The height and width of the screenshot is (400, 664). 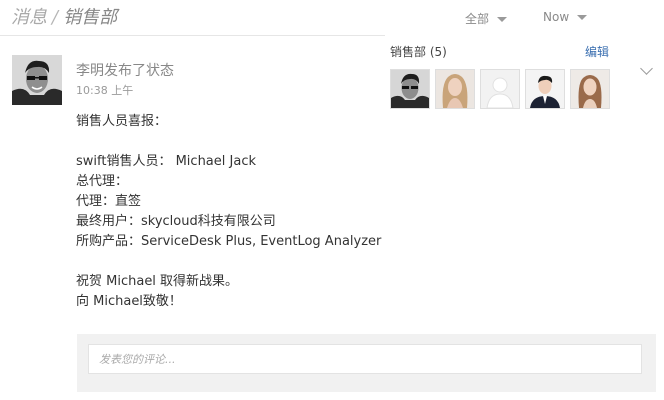 I want to click on post-line: 祝贺 Michael 取得新战果。, so click(x=157, y=281).